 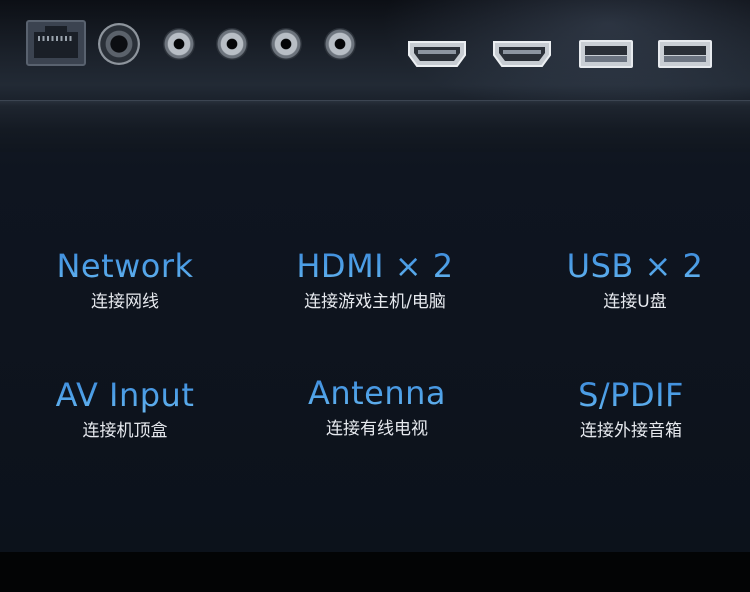 What do you see at coordinates (125, 431) in the screenshot?
I see `feature-subtitle: 连接机顶盒` at bounding box center [125, 431].